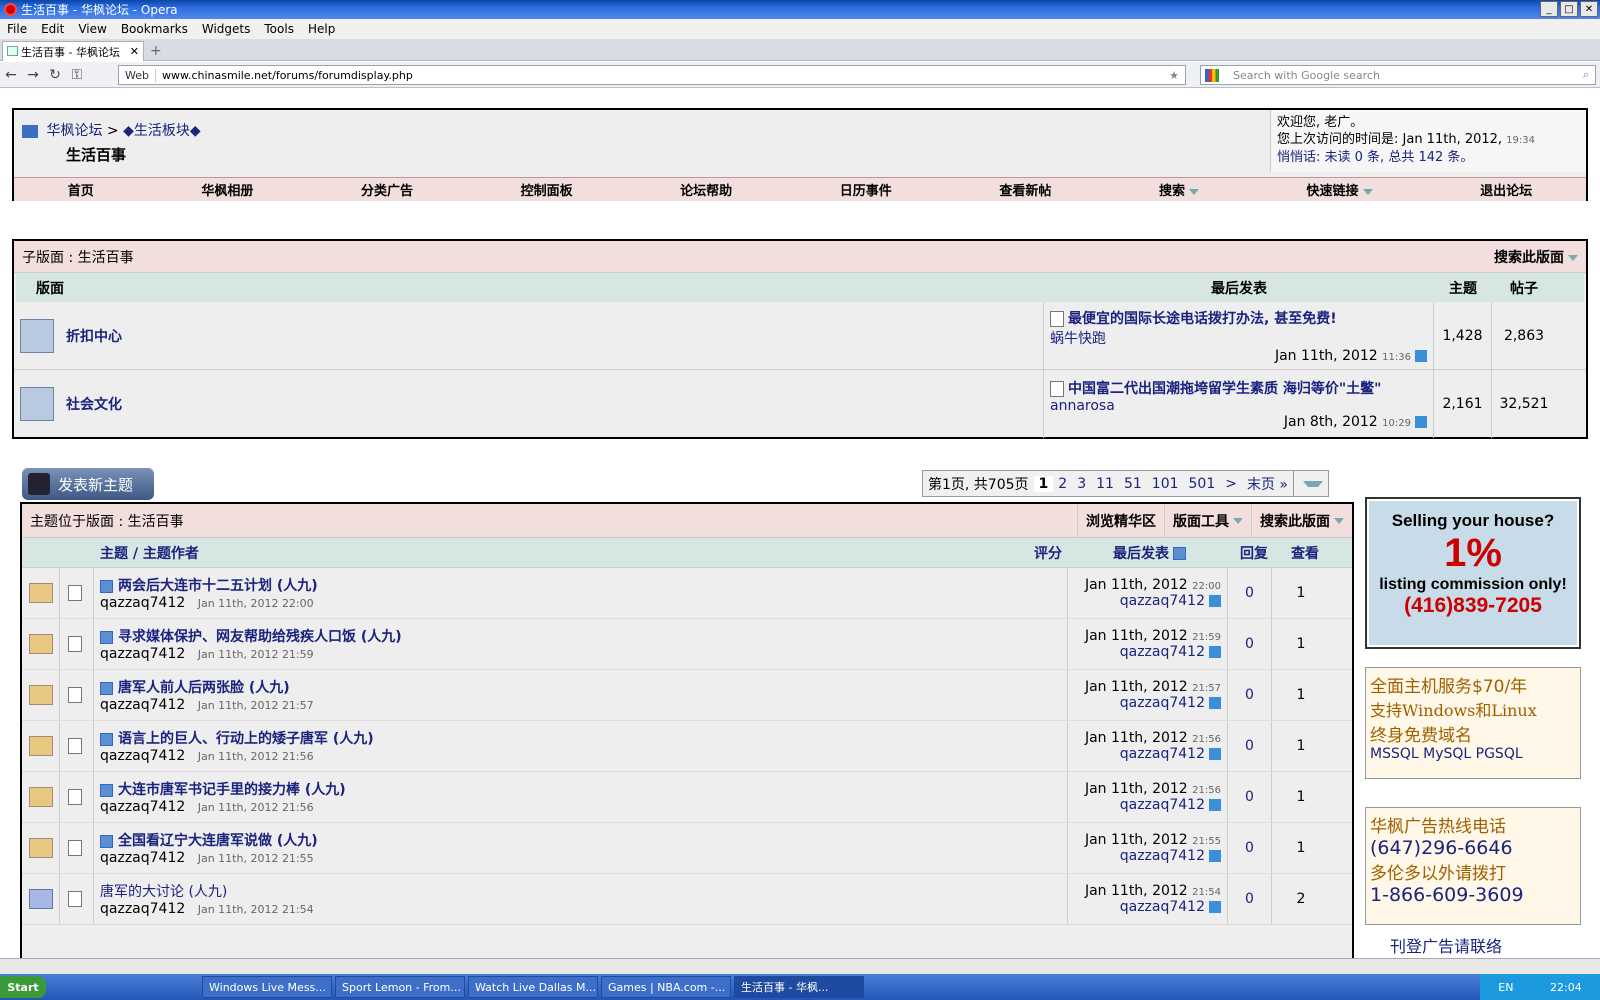 The height and width of the screenshot is (1000, 1600). I want to click on menu-bookmarks: Bookmarks, so click(154, 29).